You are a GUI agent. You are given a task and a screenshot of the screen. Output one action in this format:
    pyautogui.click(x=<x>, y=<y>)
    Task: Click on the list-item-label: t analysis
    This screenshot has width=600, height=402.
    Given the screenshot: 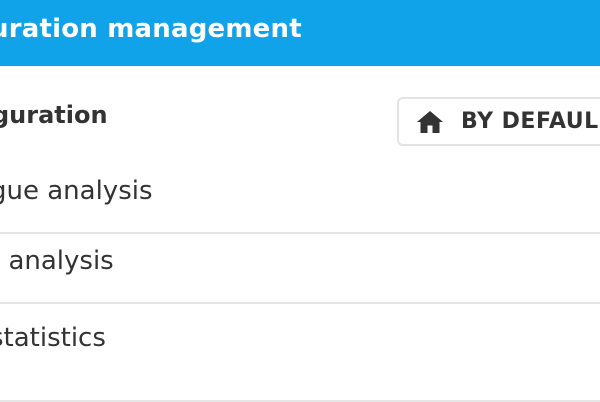 What is the action you would take?
    pyautogui.click(x=57, y=261)
    